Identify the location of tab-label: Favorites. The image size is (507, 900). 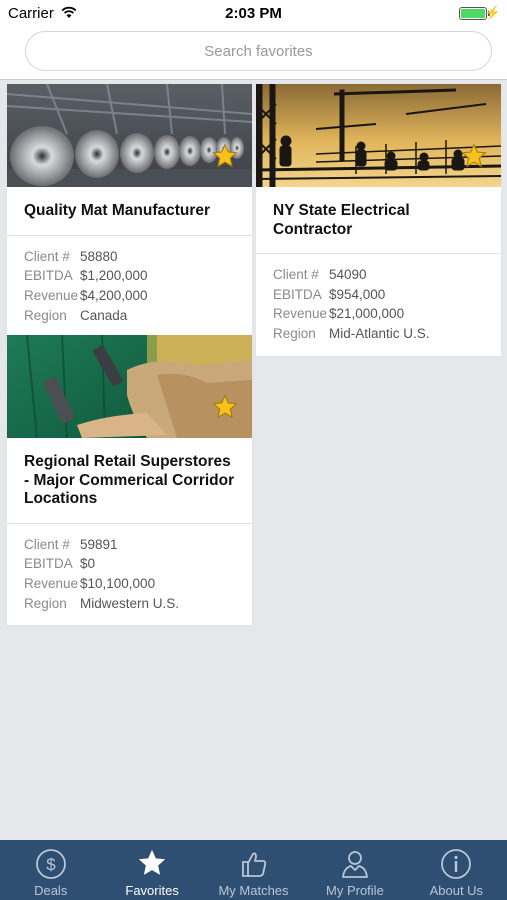
(152, 890).